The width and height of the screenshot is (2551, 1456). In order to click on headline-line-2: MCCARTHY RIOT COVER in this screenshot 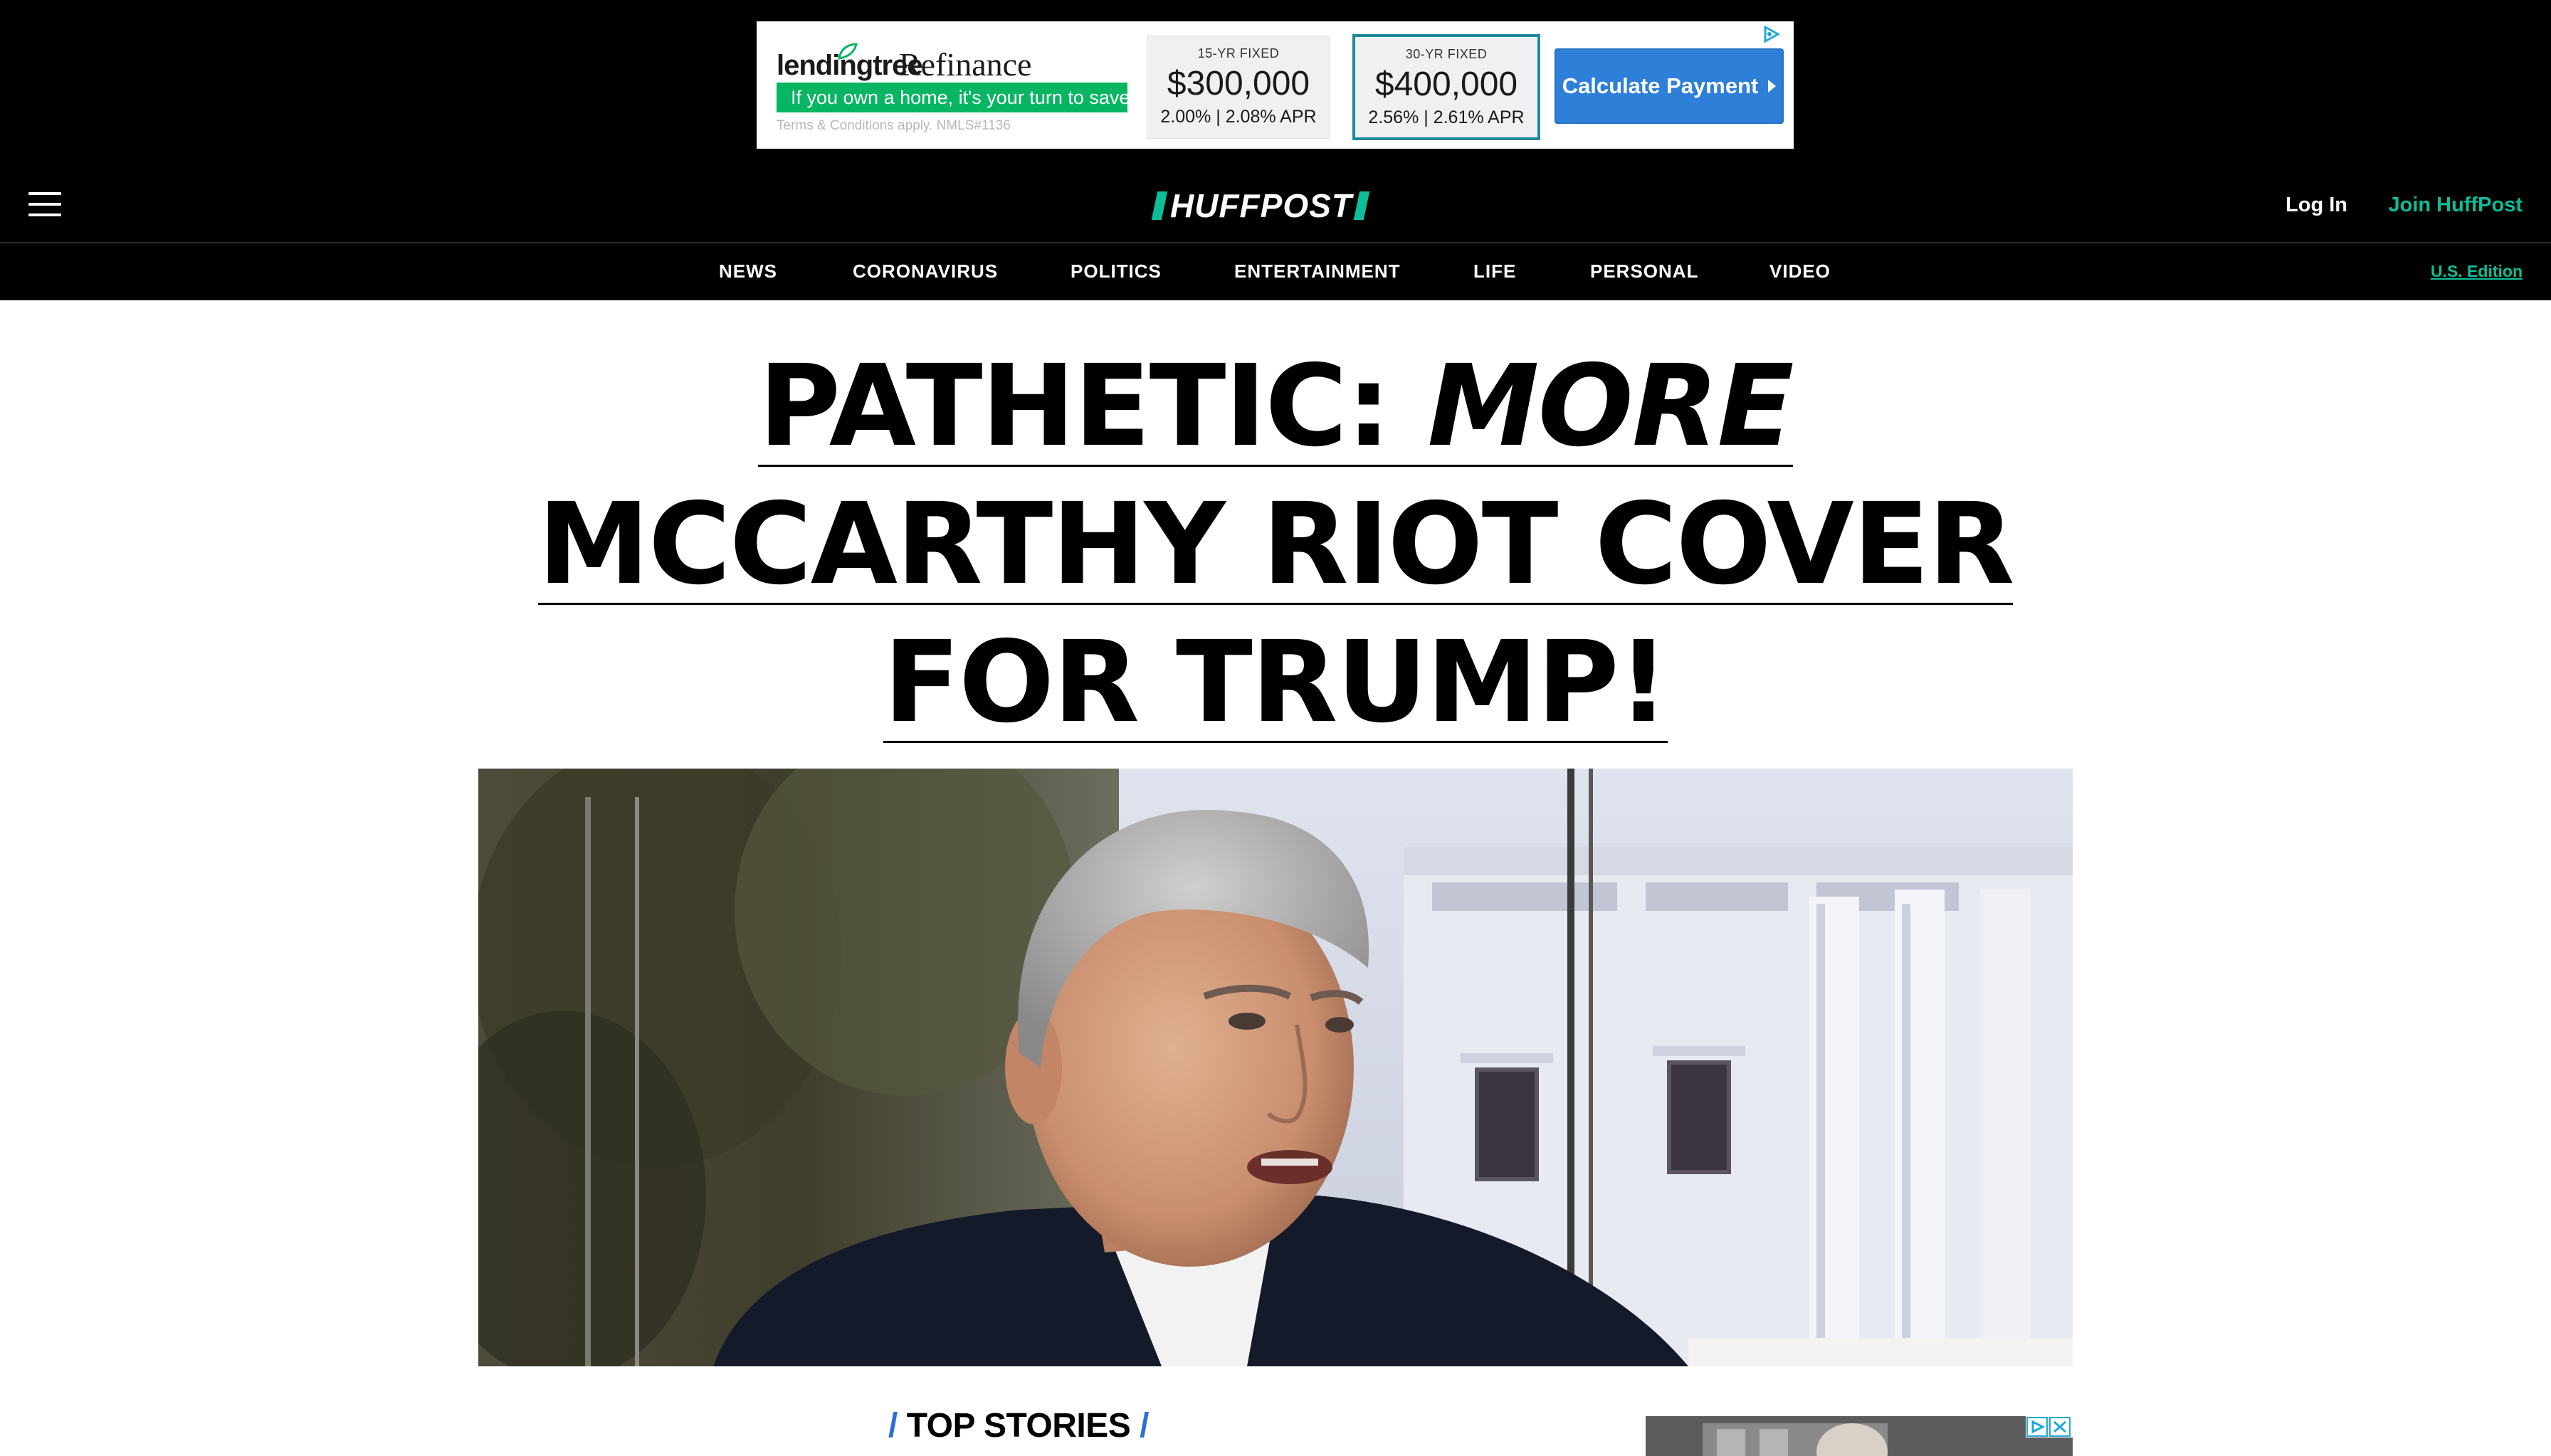, I will do `click(1275, 544)`.